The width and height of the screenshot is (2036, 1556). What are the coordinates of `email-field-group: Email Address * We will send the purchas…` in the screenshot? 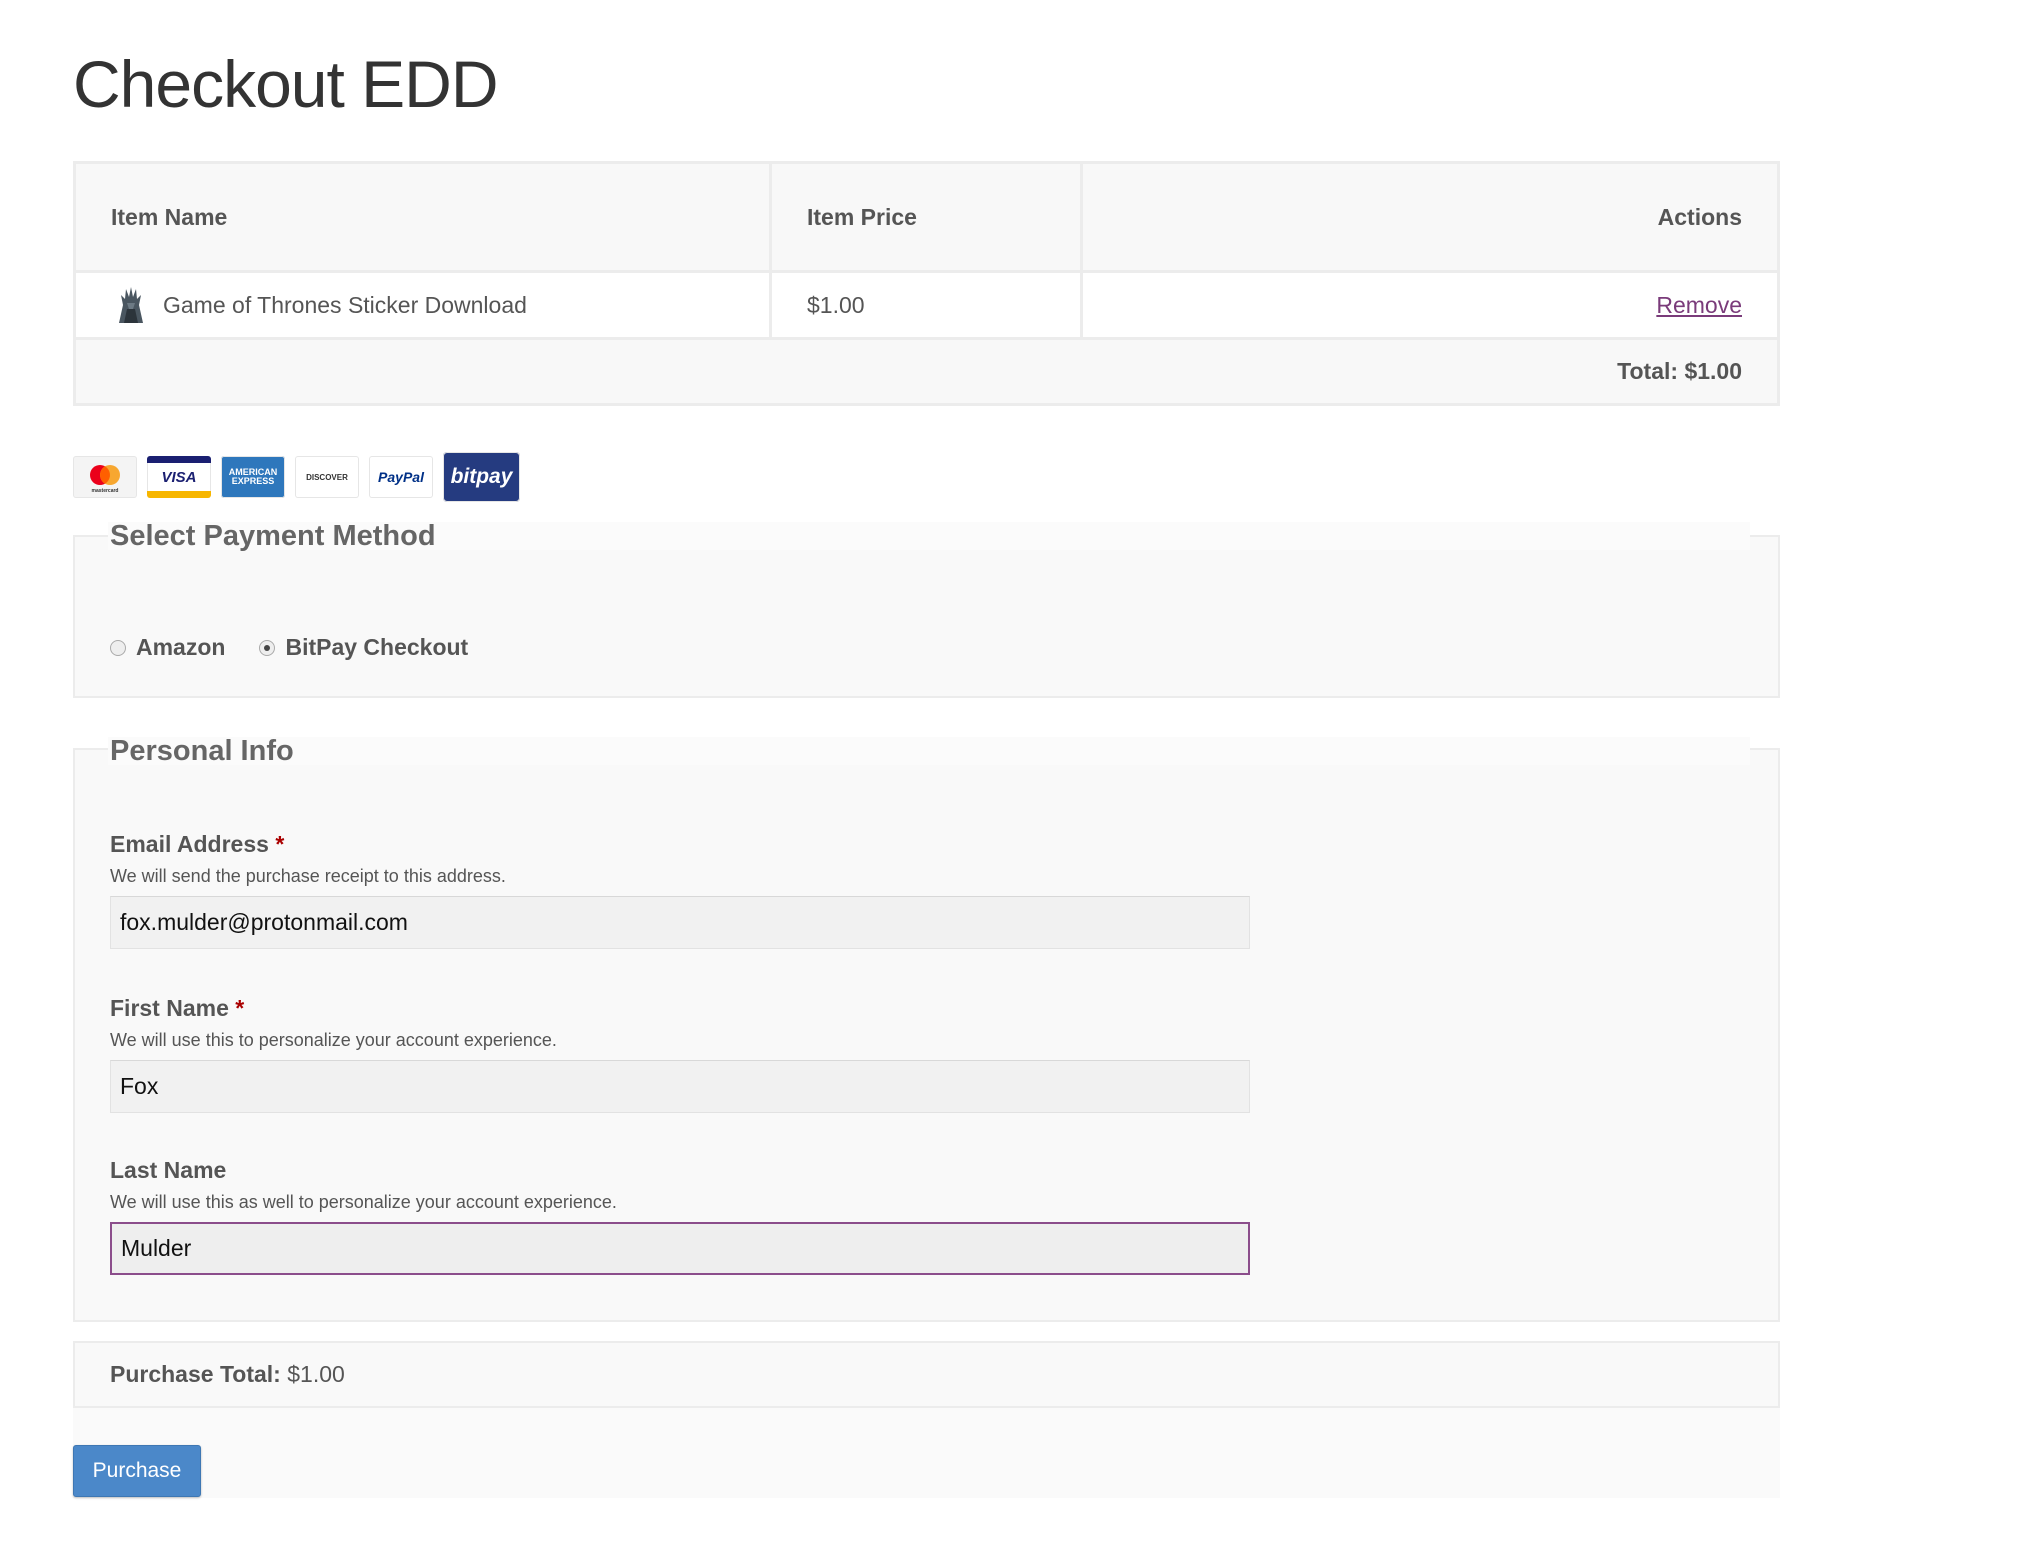 It's located at (680, 890).